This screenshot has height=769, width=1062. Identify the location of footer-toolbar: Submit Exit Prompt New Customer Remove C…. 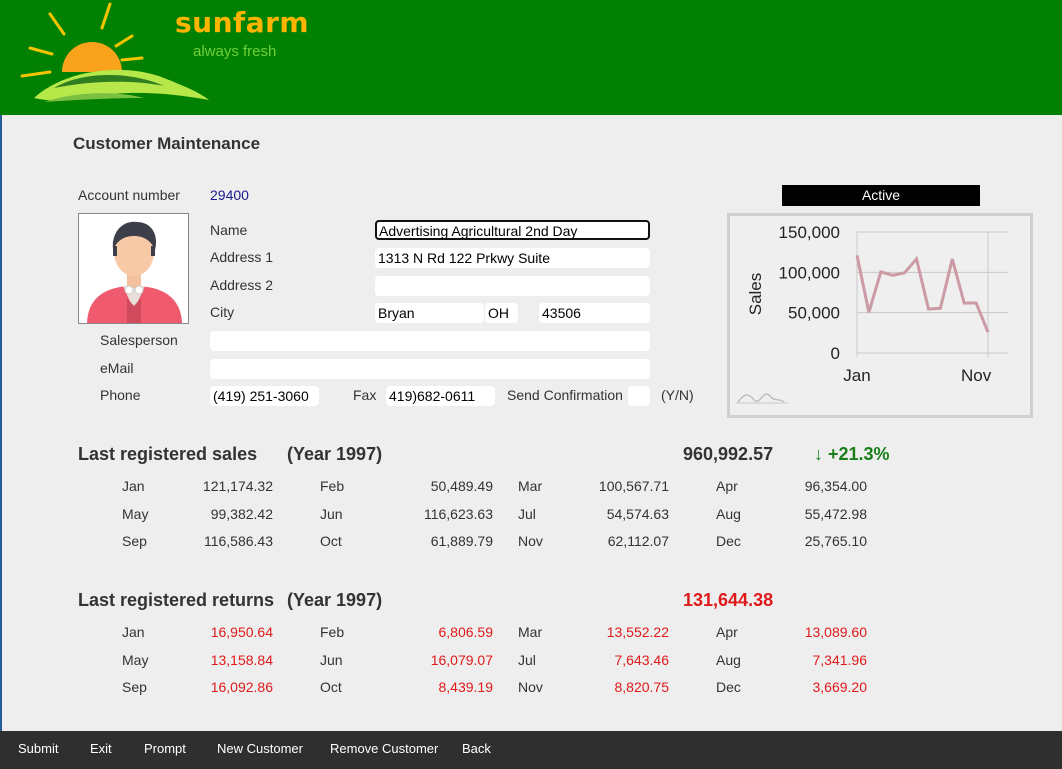
(531, 750).